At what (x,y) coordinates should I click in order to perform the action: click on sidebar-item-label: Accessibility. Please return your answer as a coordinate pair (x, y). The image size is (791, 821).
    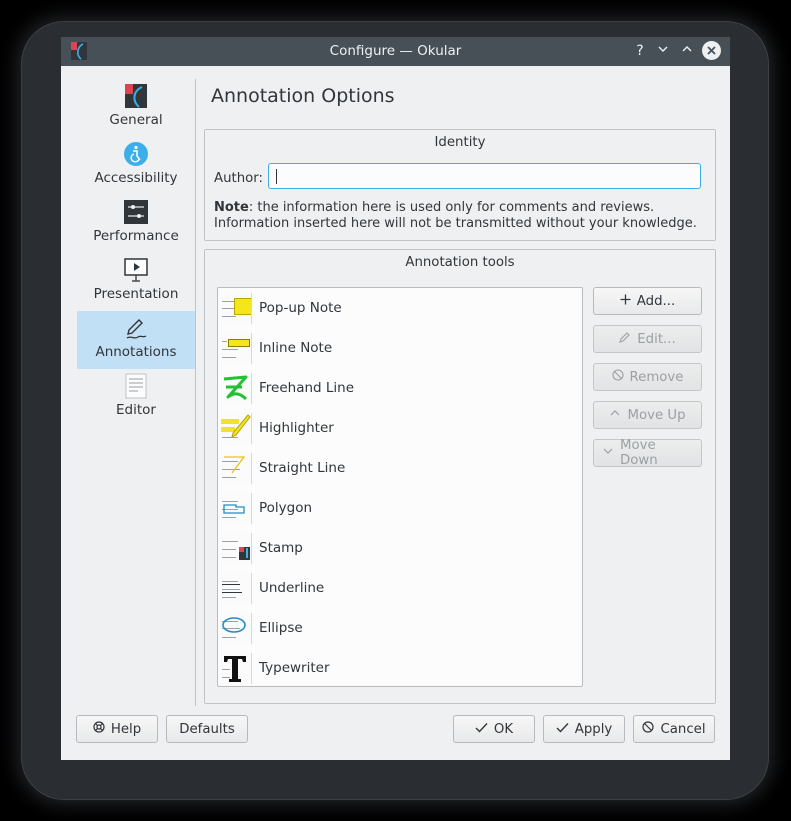
    Looking at the image, I should click on (136, 178).